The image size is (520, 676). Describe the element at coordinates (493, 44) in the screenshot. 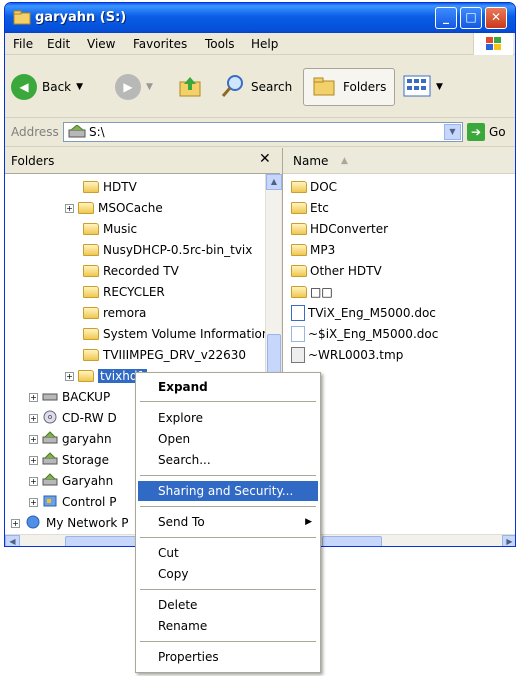

I see `windows-logo-icon` at that location.